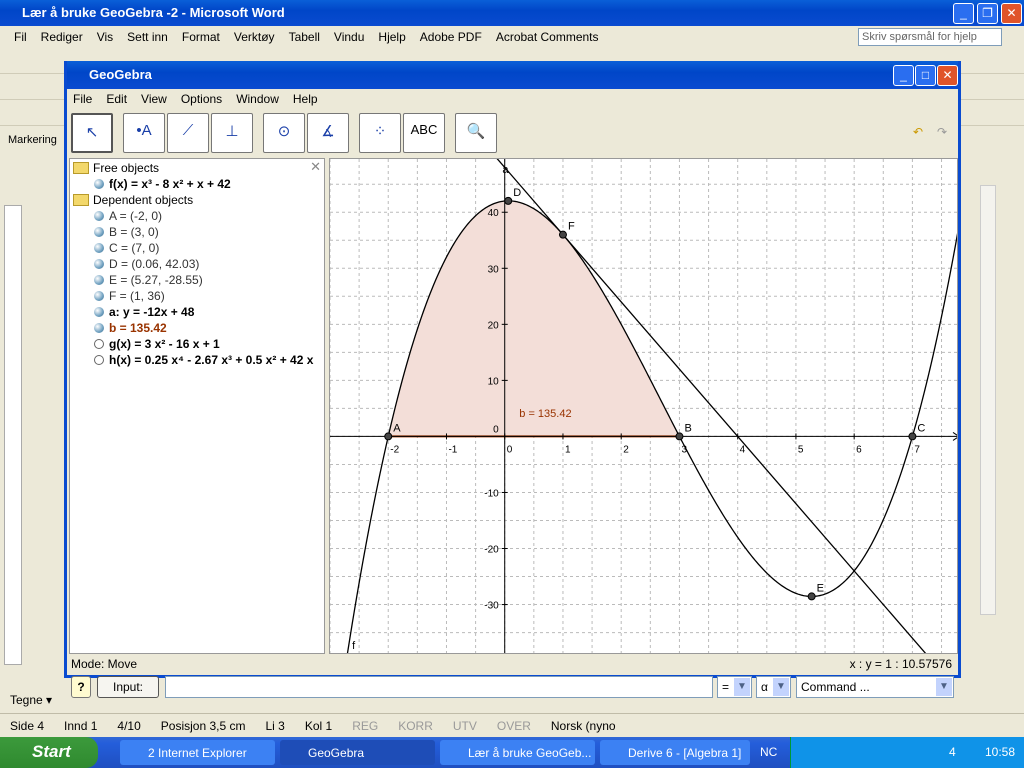 This screenshot has width=1024, height=768. I want to click on task-geogebra: GeoGebra, so click(357, 752).